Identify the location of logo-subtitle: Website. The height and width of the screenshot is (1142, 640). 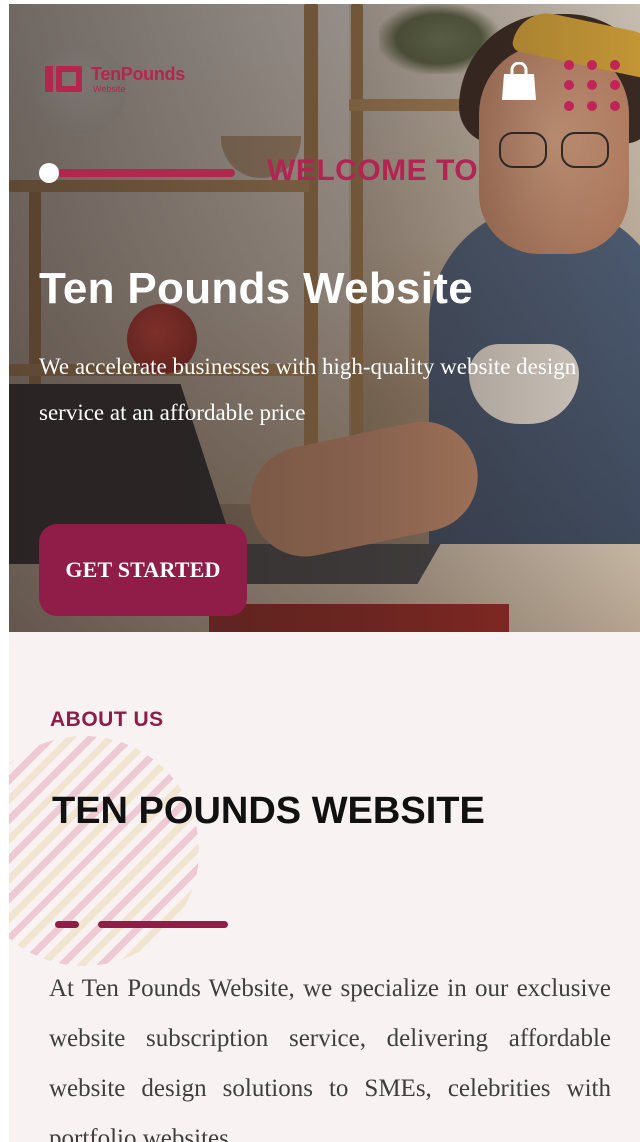
(109, 88).